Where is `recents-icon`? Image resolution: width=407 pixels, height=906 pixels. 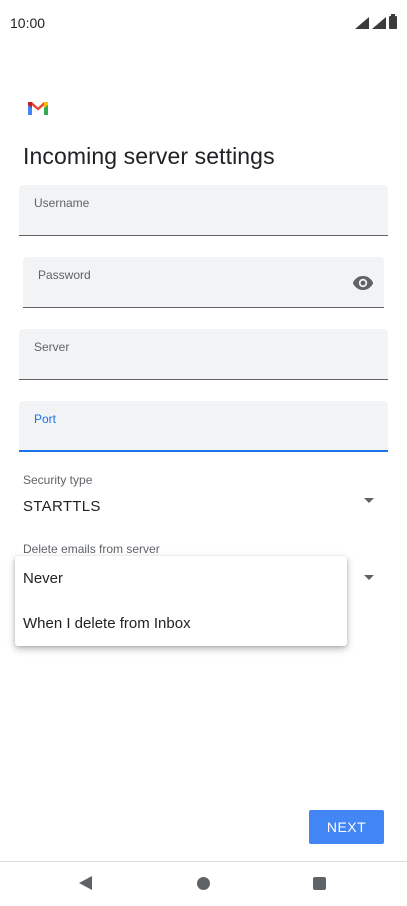
recents-icon is located at coordinates (319, 883).